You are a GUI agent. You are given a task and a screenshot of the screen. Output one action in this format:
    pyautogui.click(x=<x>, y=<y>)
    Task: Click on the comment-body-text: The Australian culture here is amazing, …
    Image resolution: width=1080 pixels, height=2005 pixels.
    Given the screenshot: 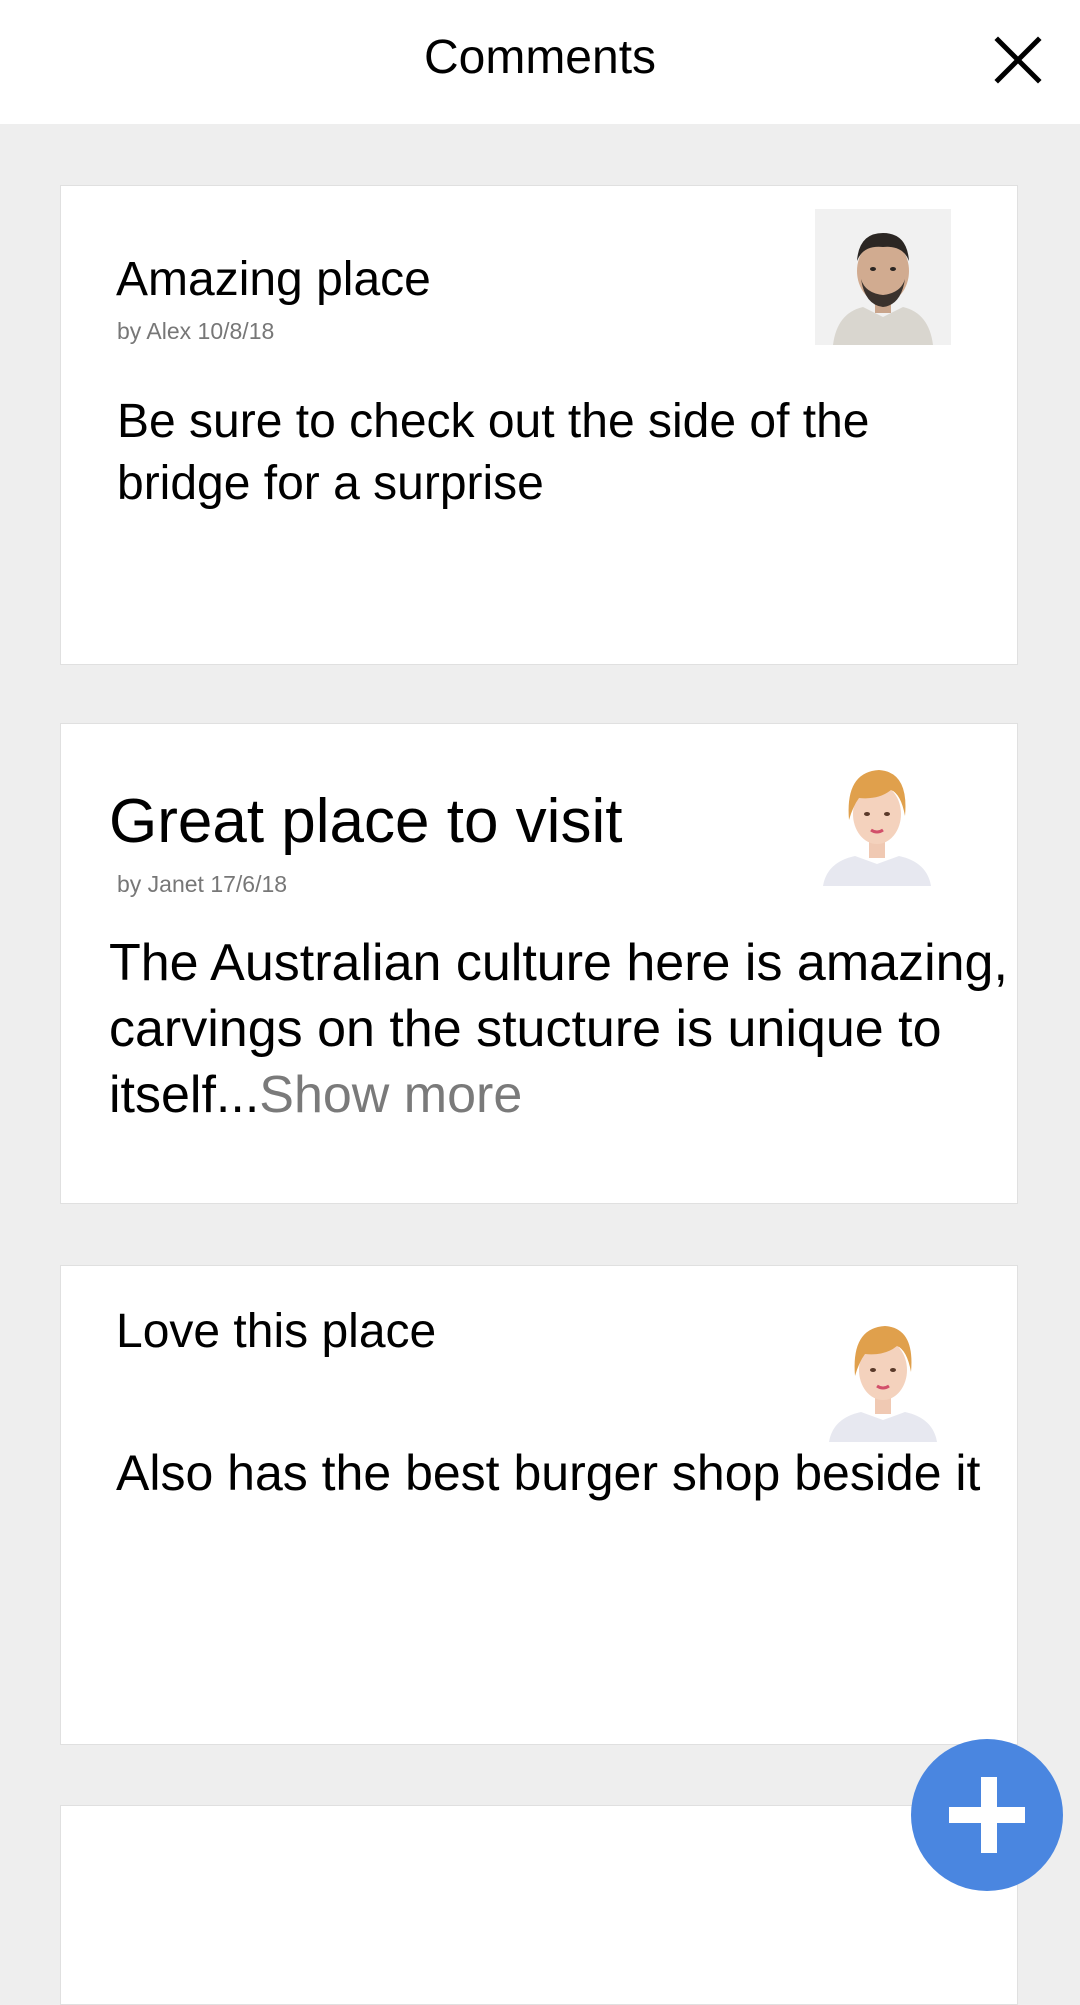 What is the action you would take?
    pyautogui.click(x=558, y=1029)
    